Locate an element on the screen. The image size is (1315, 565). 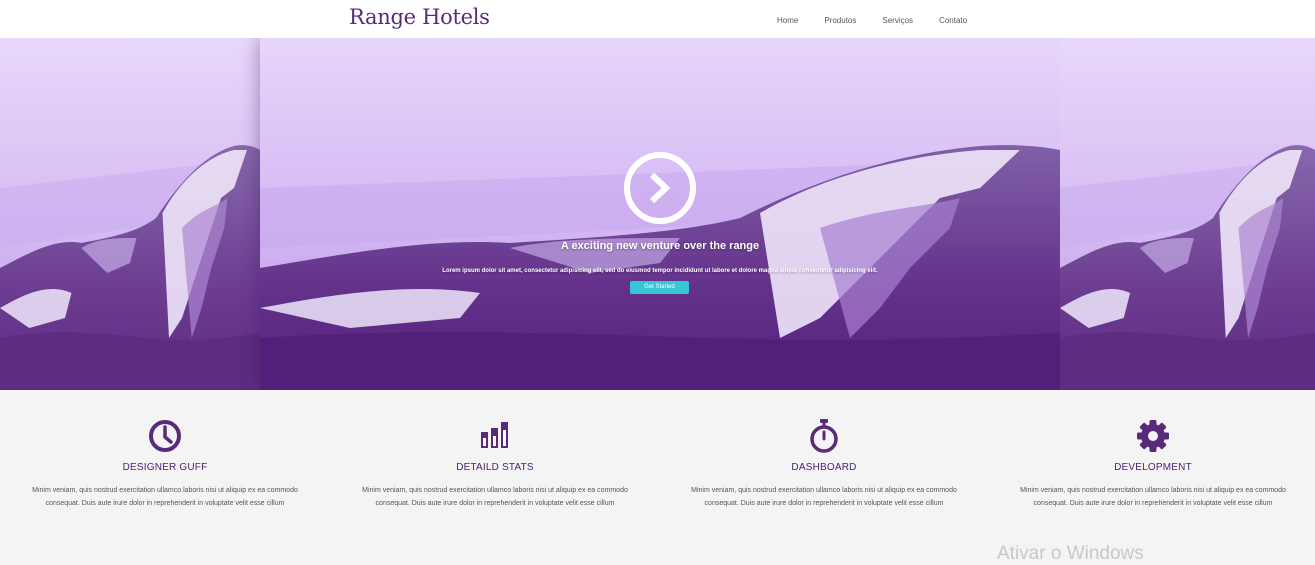
nav-item-produtos: Produtos is located at coordinates (840, 20).